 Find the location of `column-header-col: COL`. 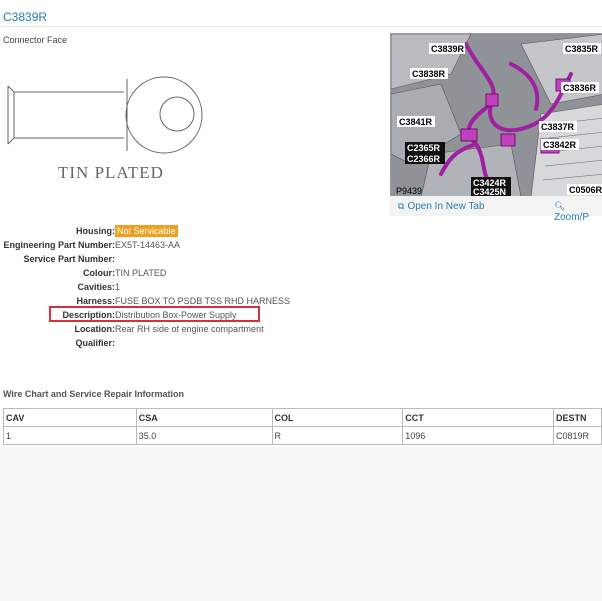

column-header-col: COL is located at coordinates (337, 417).